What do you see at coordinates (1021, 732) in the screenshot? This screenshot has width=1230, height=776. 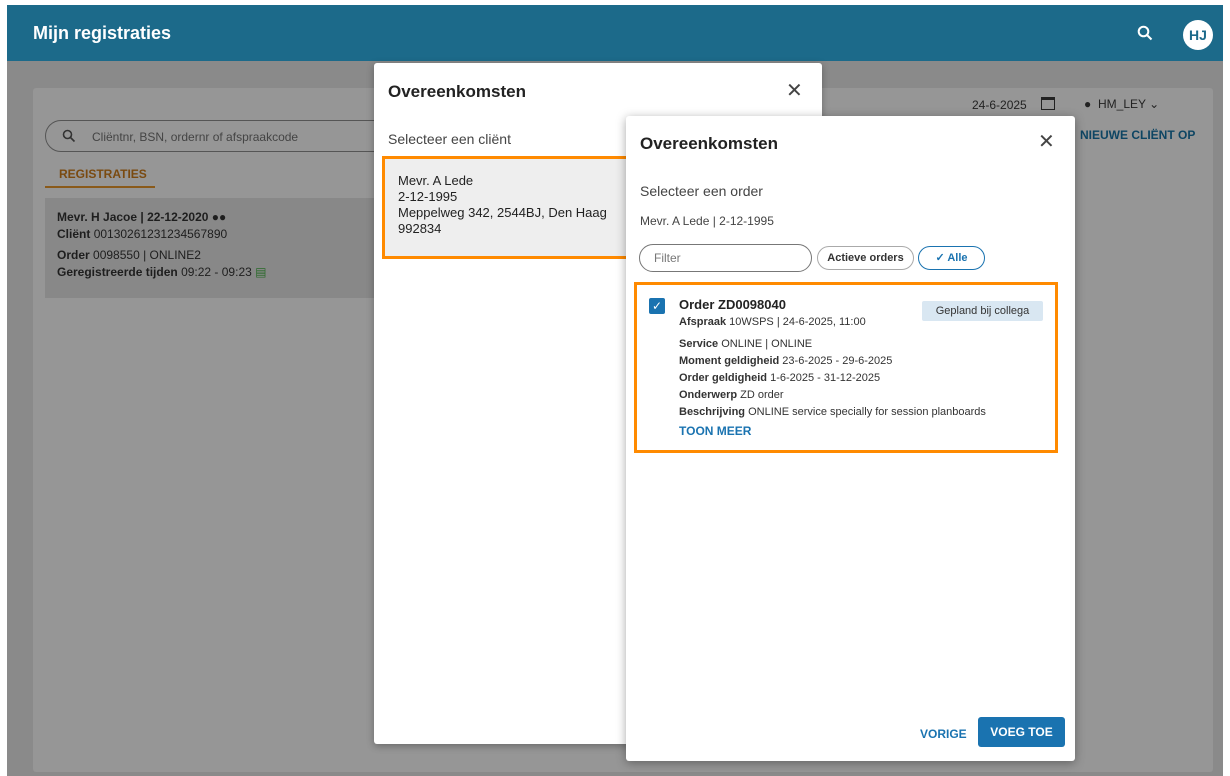 I see `add-button: VOEG TOE` at bounding box center [1021, 732].